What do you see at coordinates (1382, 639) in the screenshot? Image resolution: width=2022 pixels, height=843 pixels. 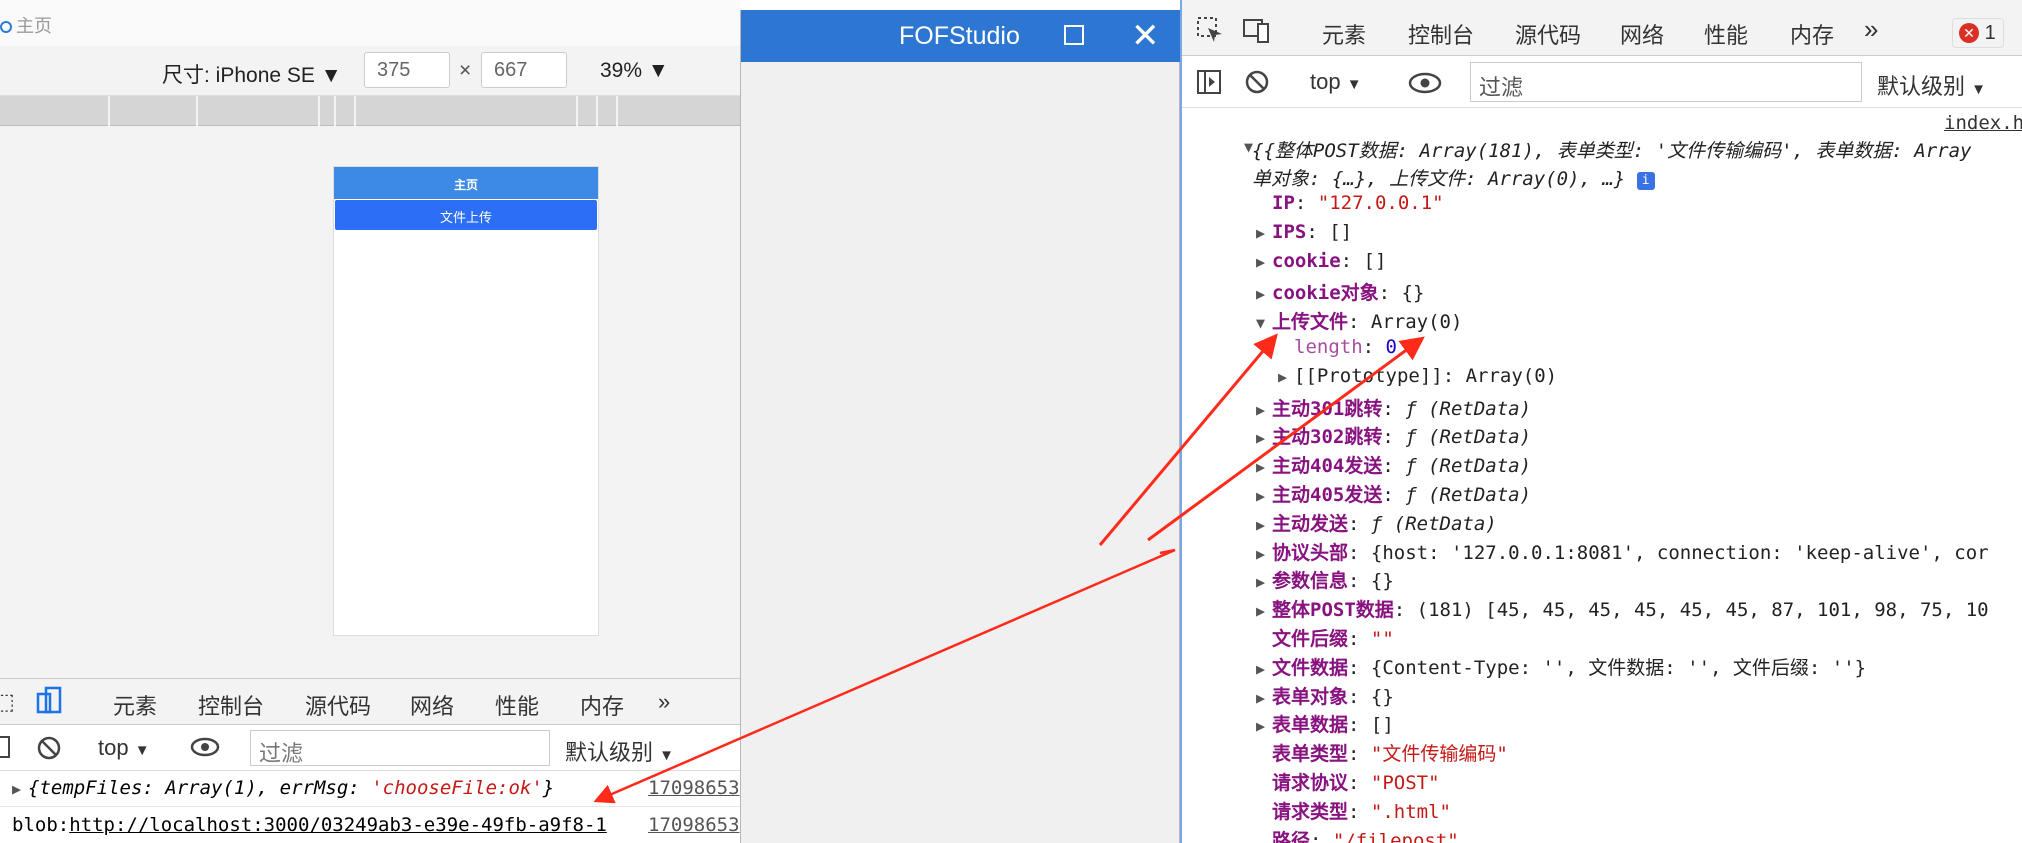 I see `property-value: ""` at bounding box center [1382, 639].